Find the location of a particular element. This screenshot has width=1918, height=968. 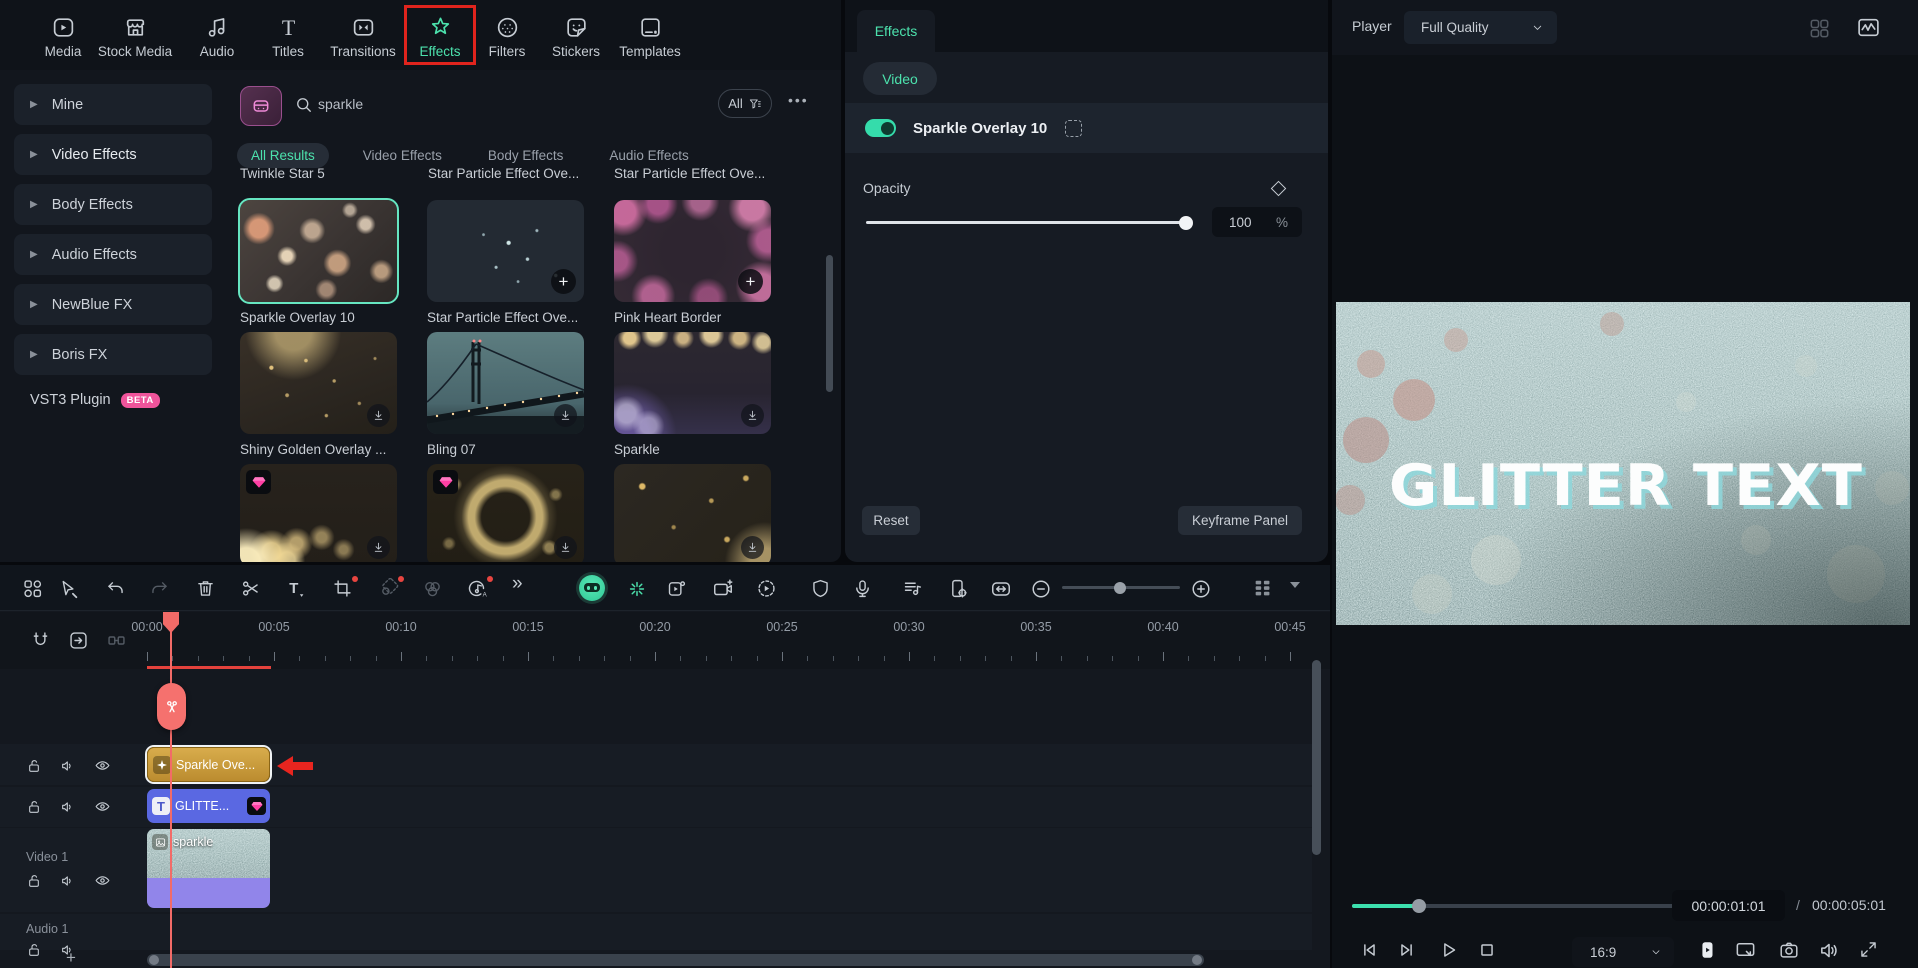

smart-cut-icon is located at coordinates (637, 589).